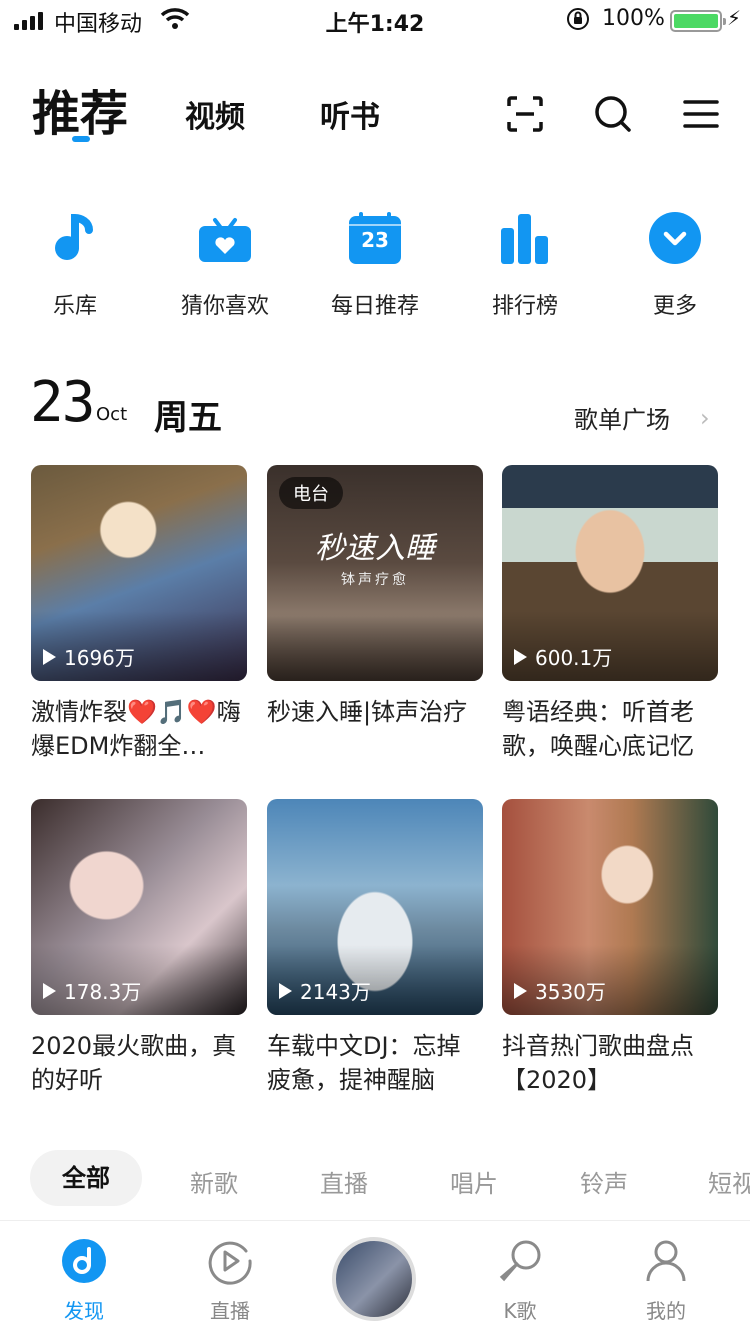 The width and height of the screenshot is (750, 1334). I want to click on playlist-cover: 电台 秒速入睡 钵声疗愈, so click(375, 573).